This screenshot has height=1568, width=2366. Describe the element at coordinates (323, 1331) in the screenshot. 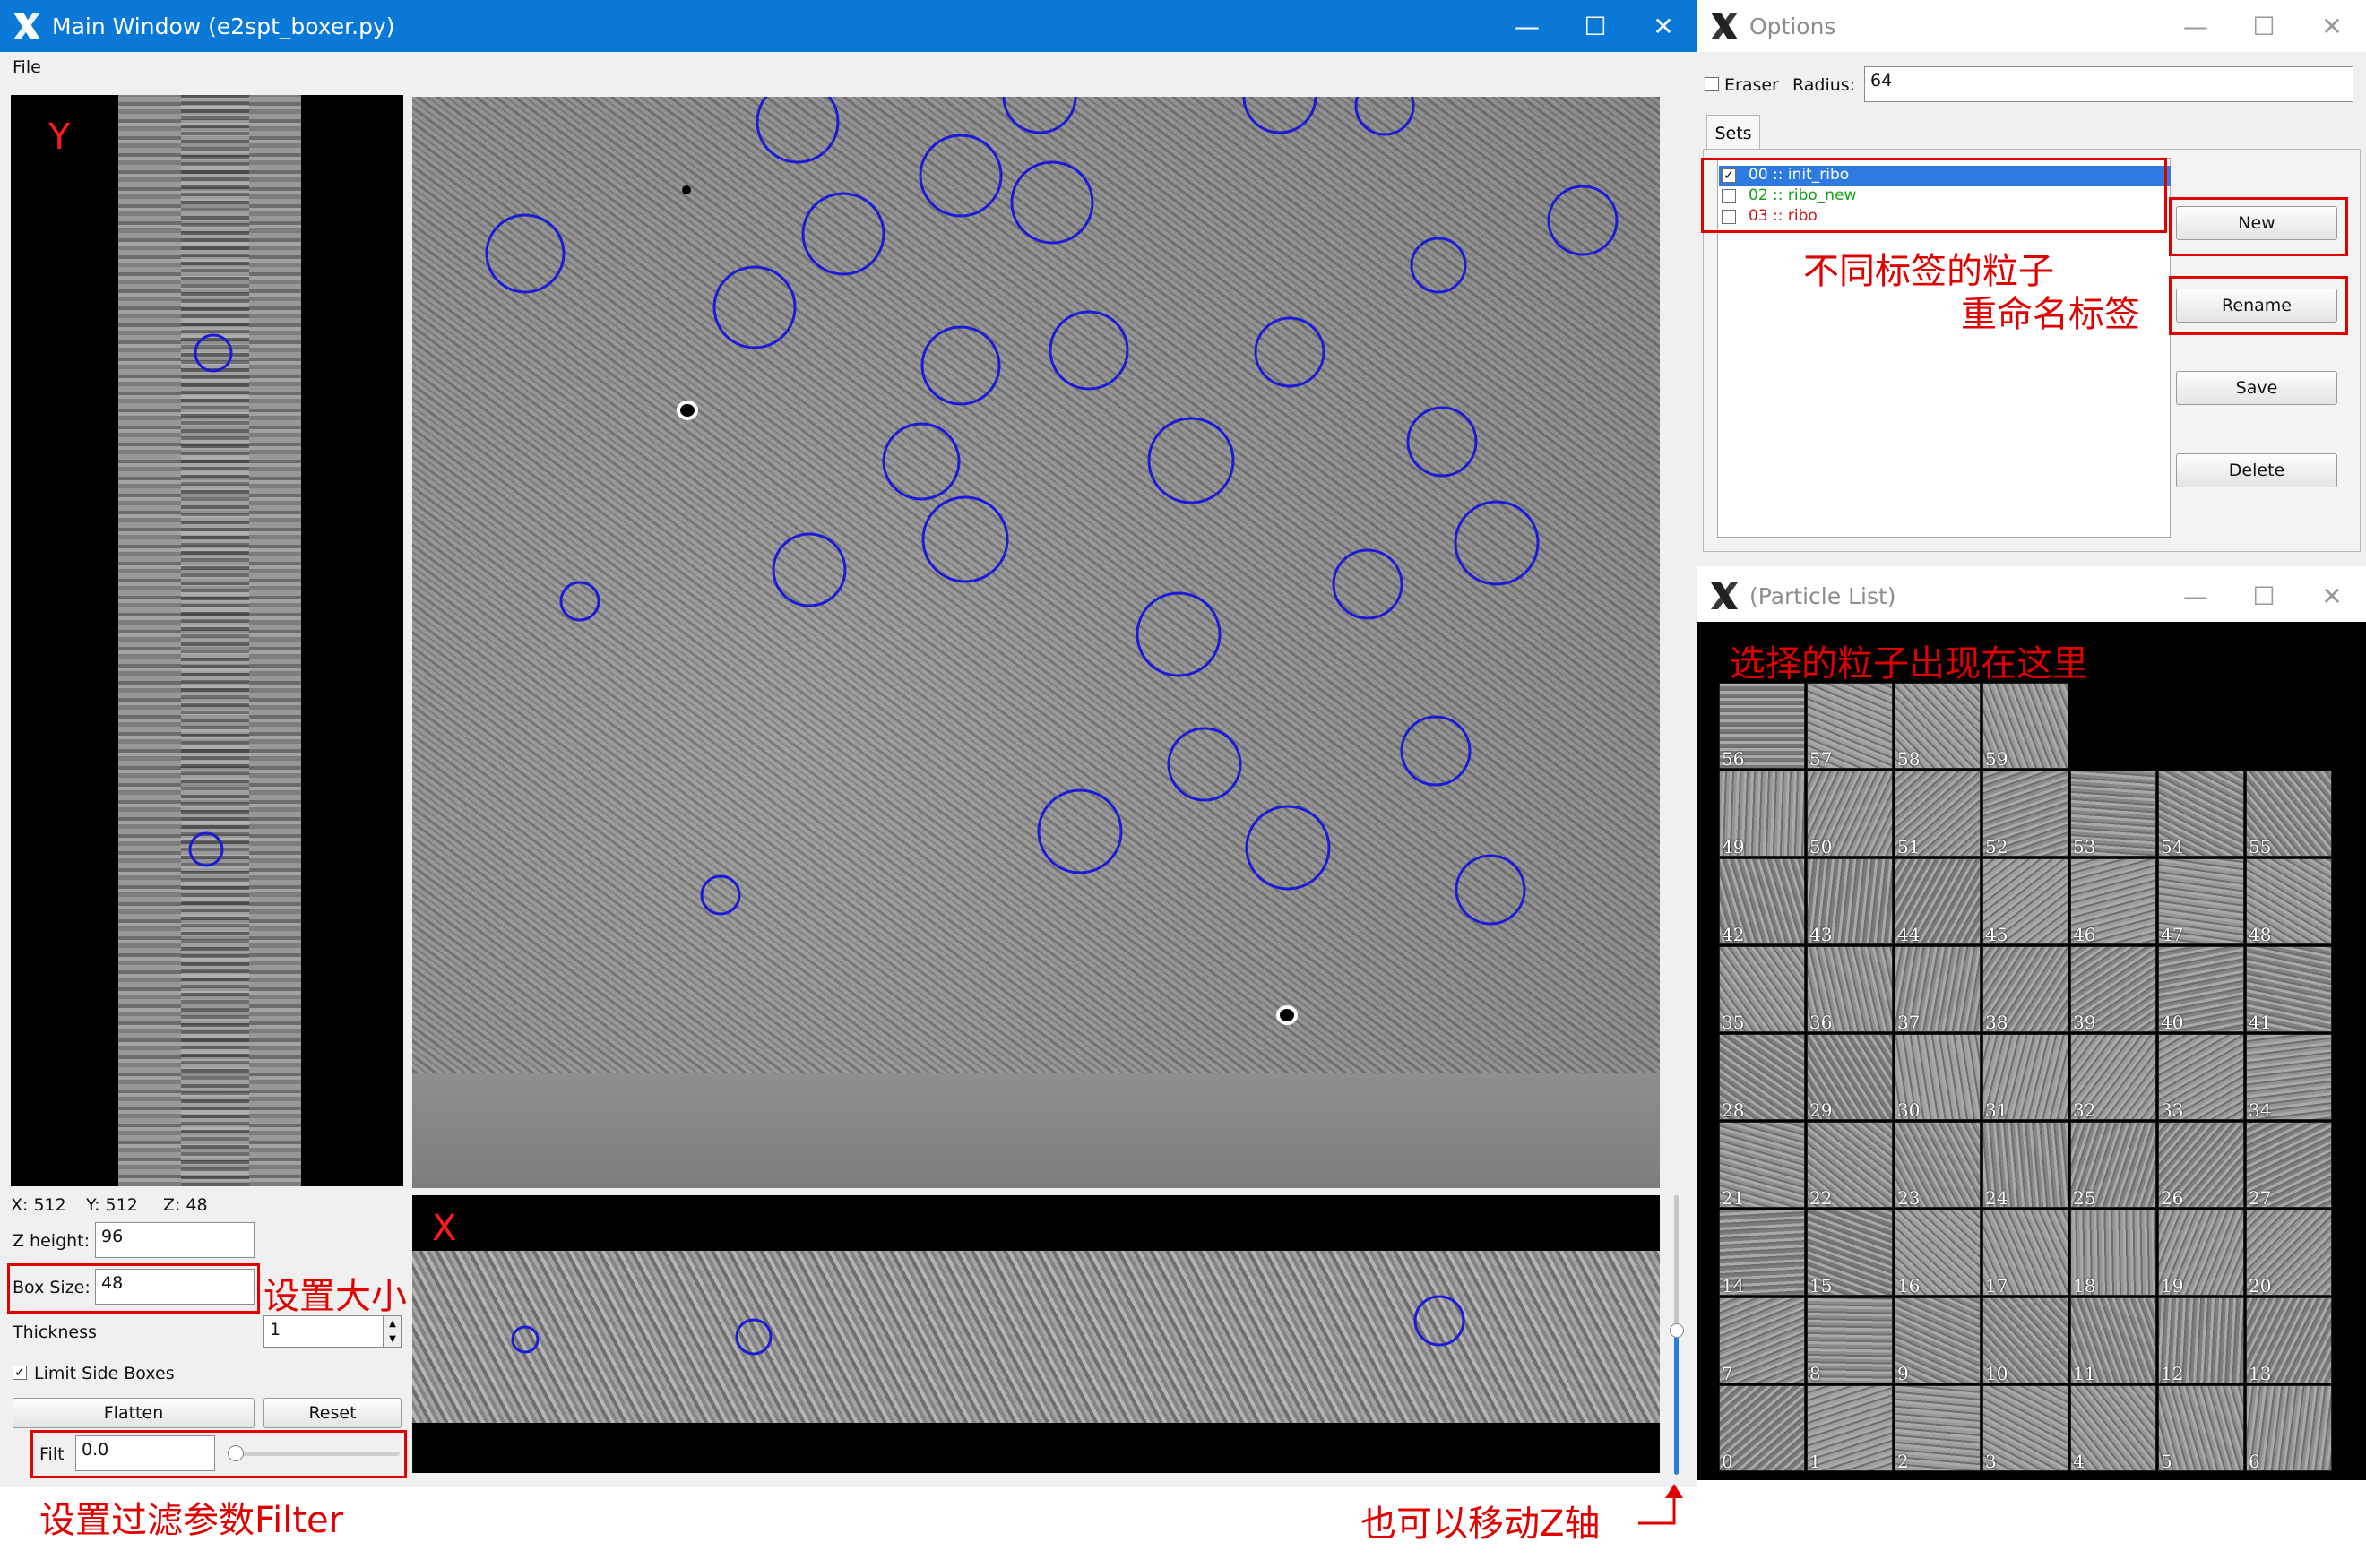

I see `thickness-spinbox: 1` at that location.